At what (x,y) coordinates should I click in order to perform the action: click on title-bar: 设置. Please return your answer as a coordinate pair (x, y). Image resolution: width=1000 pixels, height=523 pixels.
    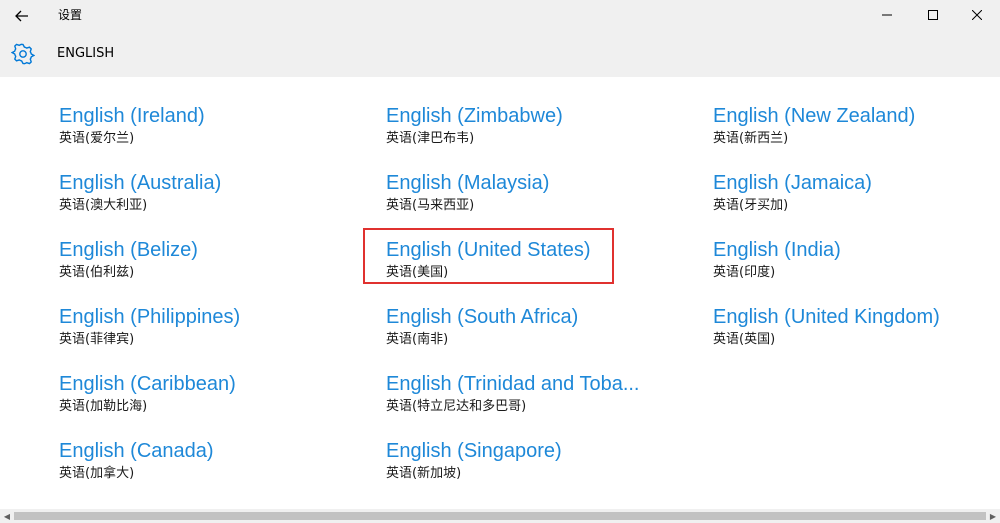
    Looking at the image, I should click on (500, 16).